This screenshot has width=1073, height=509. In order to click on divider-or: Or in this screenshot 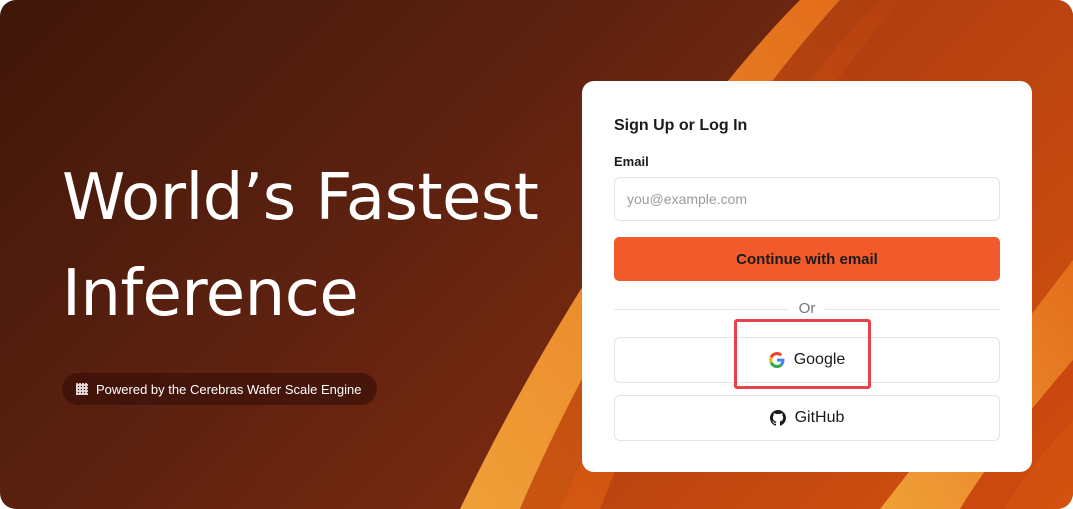, I will do `click(807, 308)`.